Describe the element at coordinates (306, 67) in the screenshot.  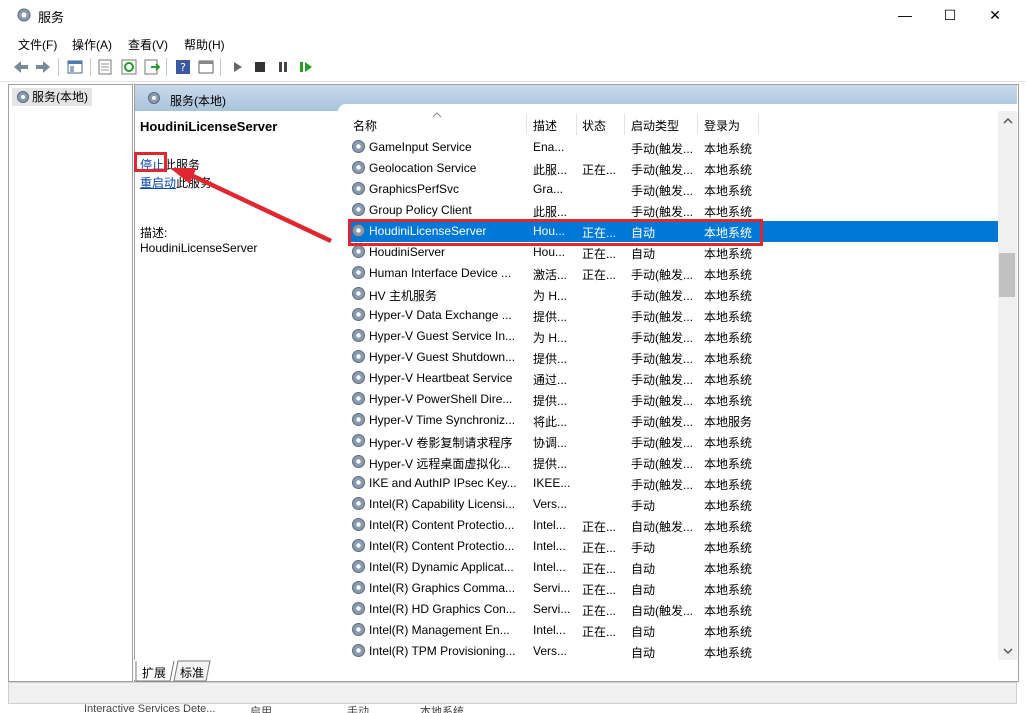
I see `restart-icon` at that location.